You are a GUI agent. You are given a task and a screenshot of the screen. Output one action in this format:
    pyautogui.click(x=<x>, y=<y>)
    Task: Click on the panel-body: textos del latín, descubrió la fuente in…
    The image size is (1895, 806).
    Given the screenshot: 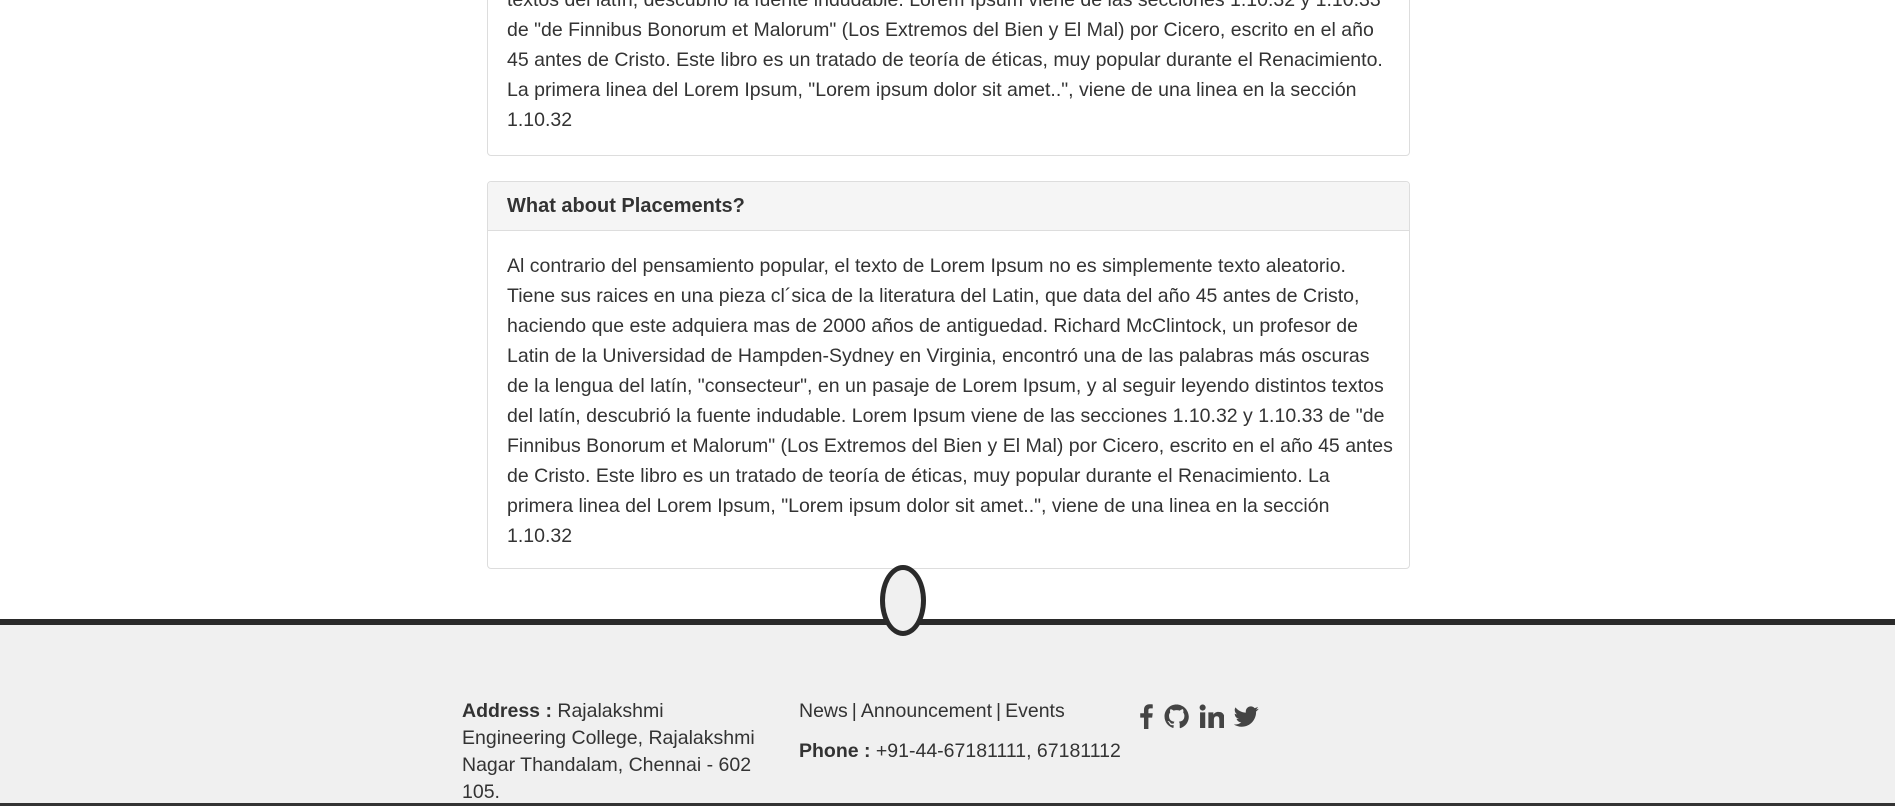 What is the action you would take?
    pyautogui.click(x=950, y=67)
    